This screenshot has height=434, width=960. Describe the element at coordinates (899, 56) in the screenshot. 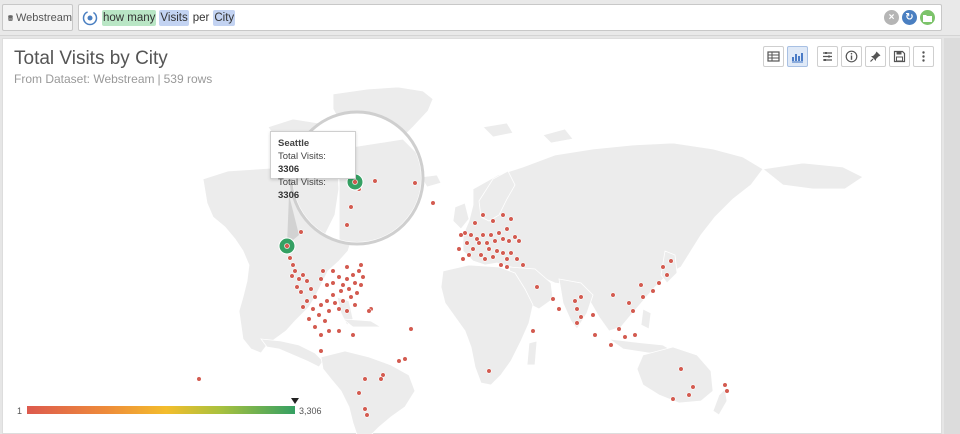

I see `save-button` at that location.